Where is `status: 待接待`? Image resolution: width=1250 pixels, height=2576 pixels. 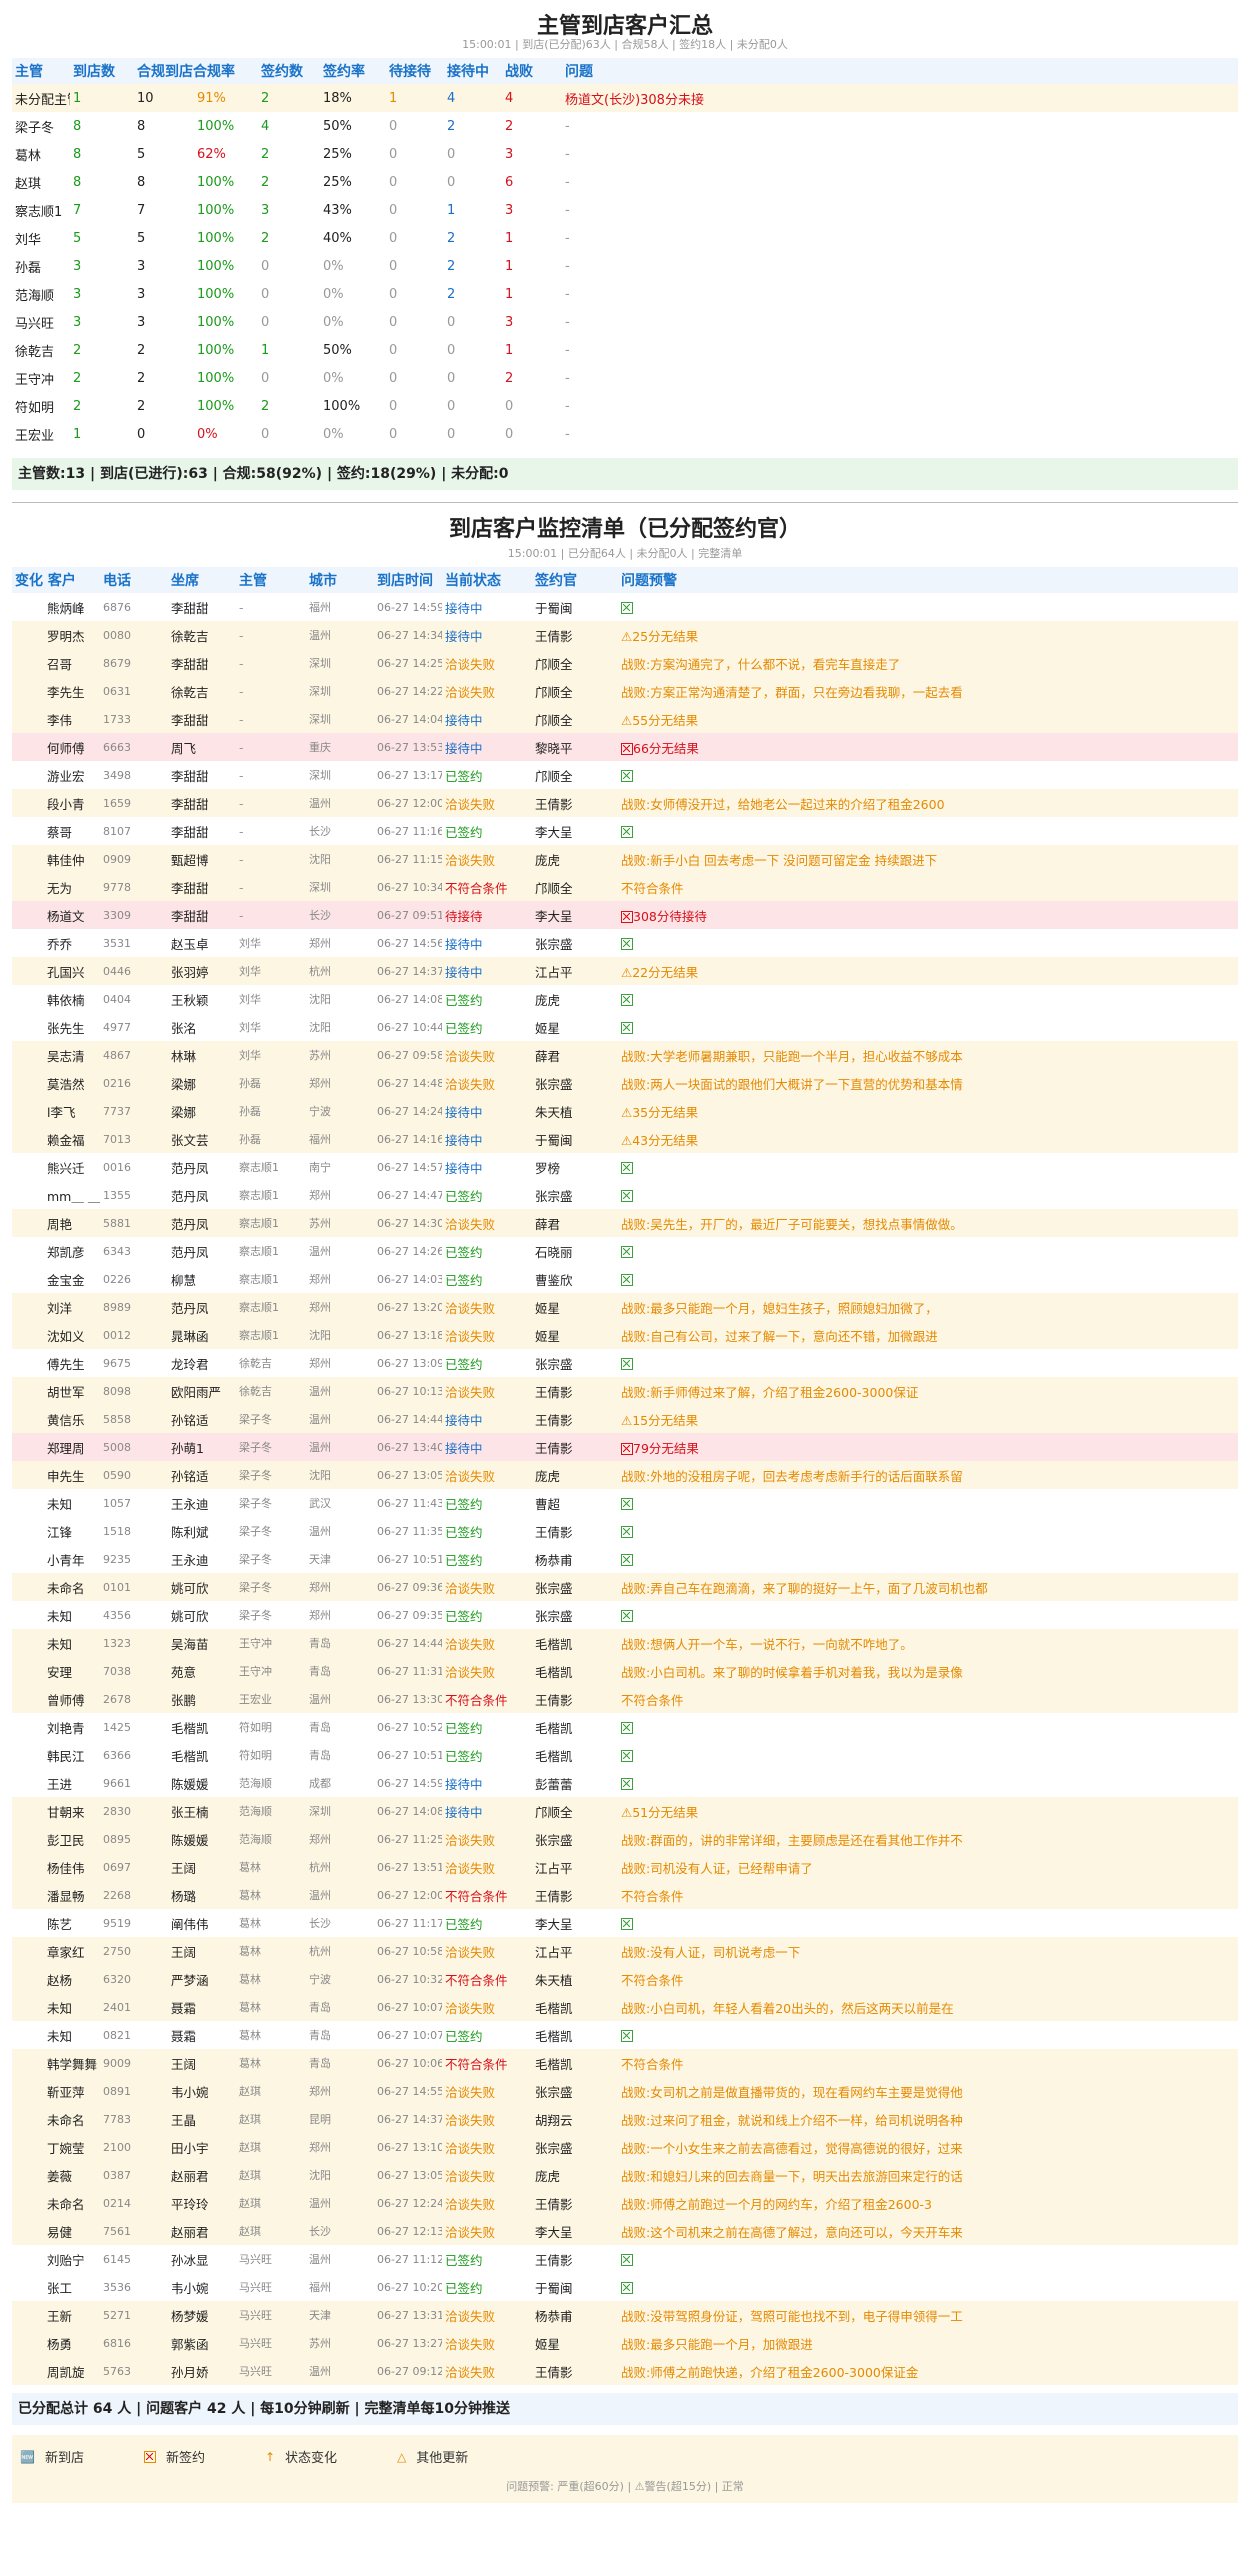
status: 待接待 is located at coordinates (487, 915).